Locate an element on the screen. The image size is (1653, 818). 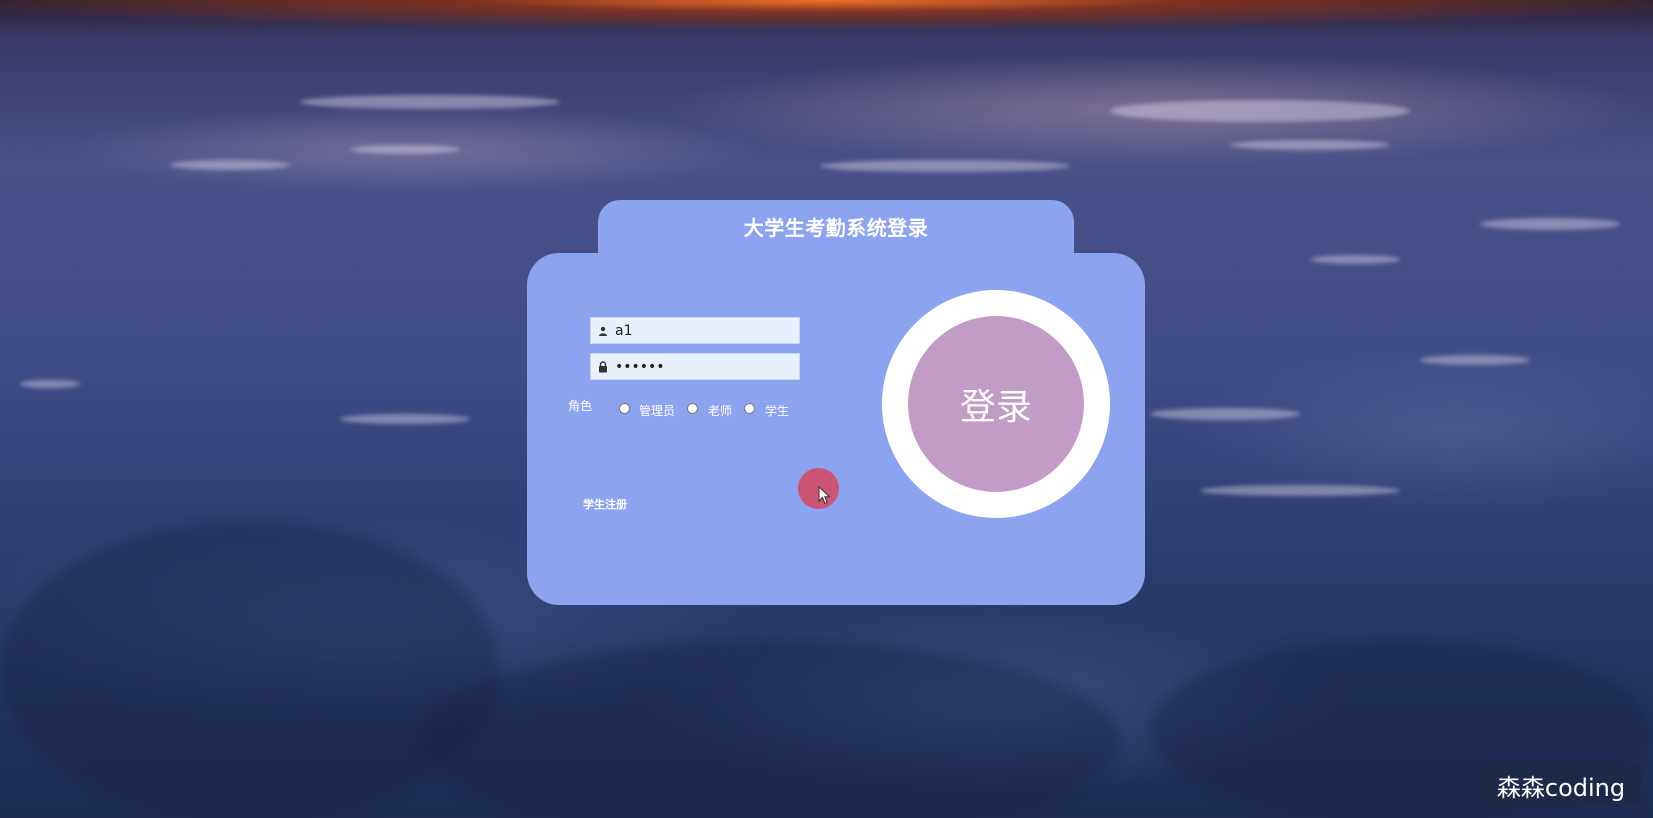
student-register-link: 学生注册 is located at coordinates (605, 504).